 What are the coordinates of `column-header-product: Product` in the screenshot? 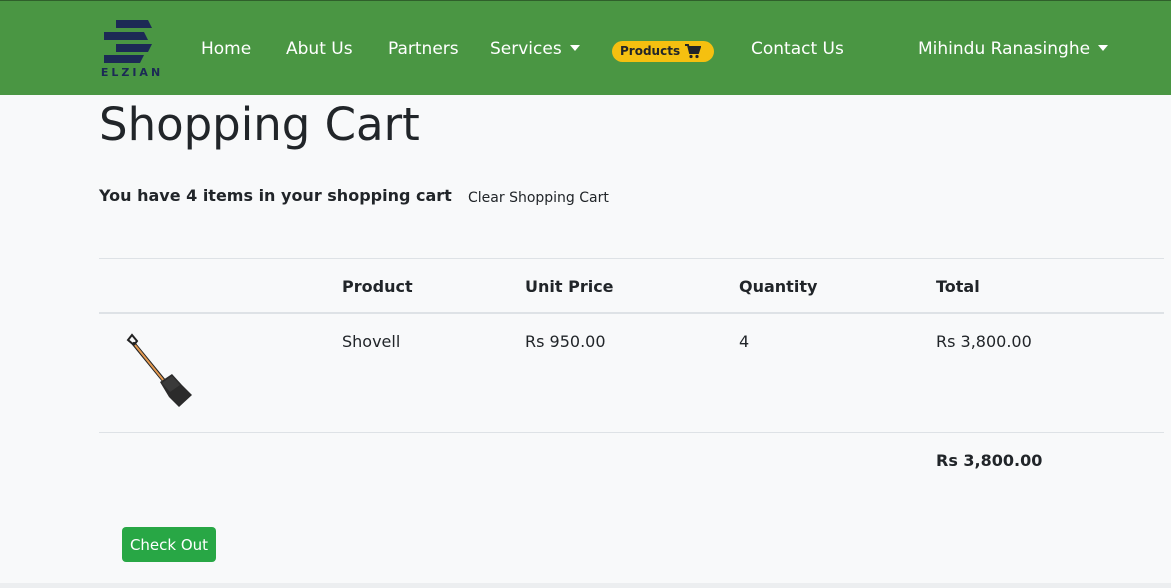 It's located at (377, 286).